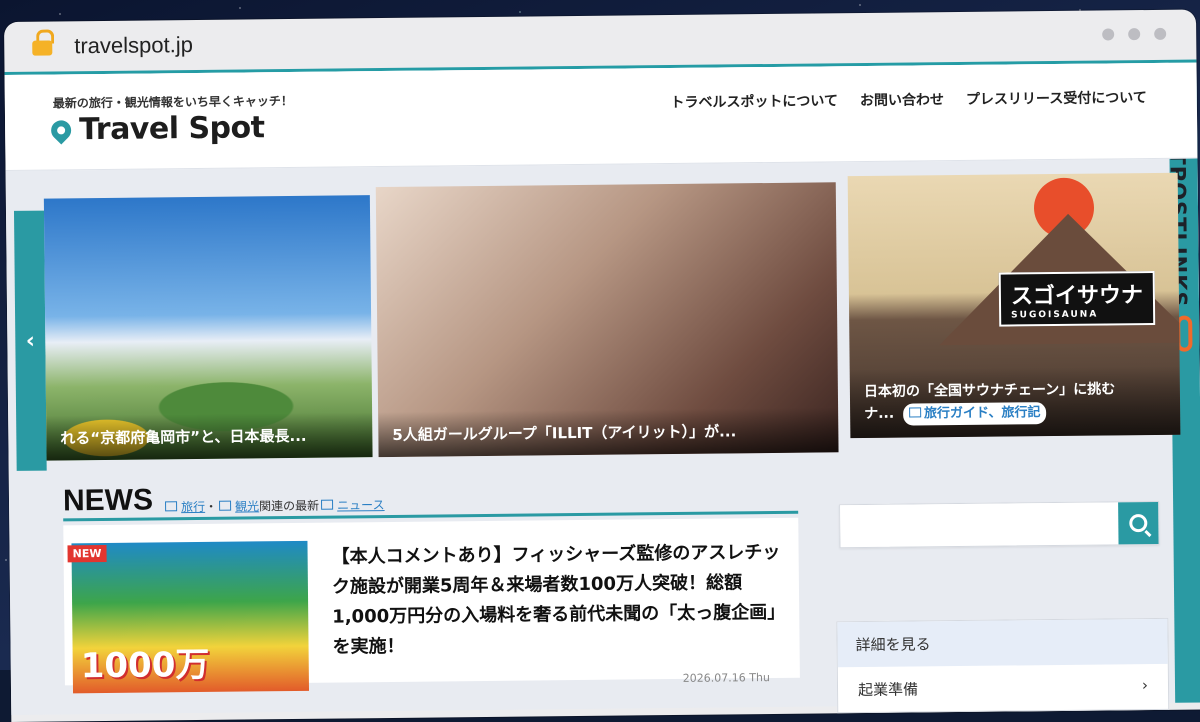 The height and width of the screenshot is (722, 1200). What do you see at coordinates (980, 523) in the screenshot?
I see `search-input` at bounding box center [980, 523].